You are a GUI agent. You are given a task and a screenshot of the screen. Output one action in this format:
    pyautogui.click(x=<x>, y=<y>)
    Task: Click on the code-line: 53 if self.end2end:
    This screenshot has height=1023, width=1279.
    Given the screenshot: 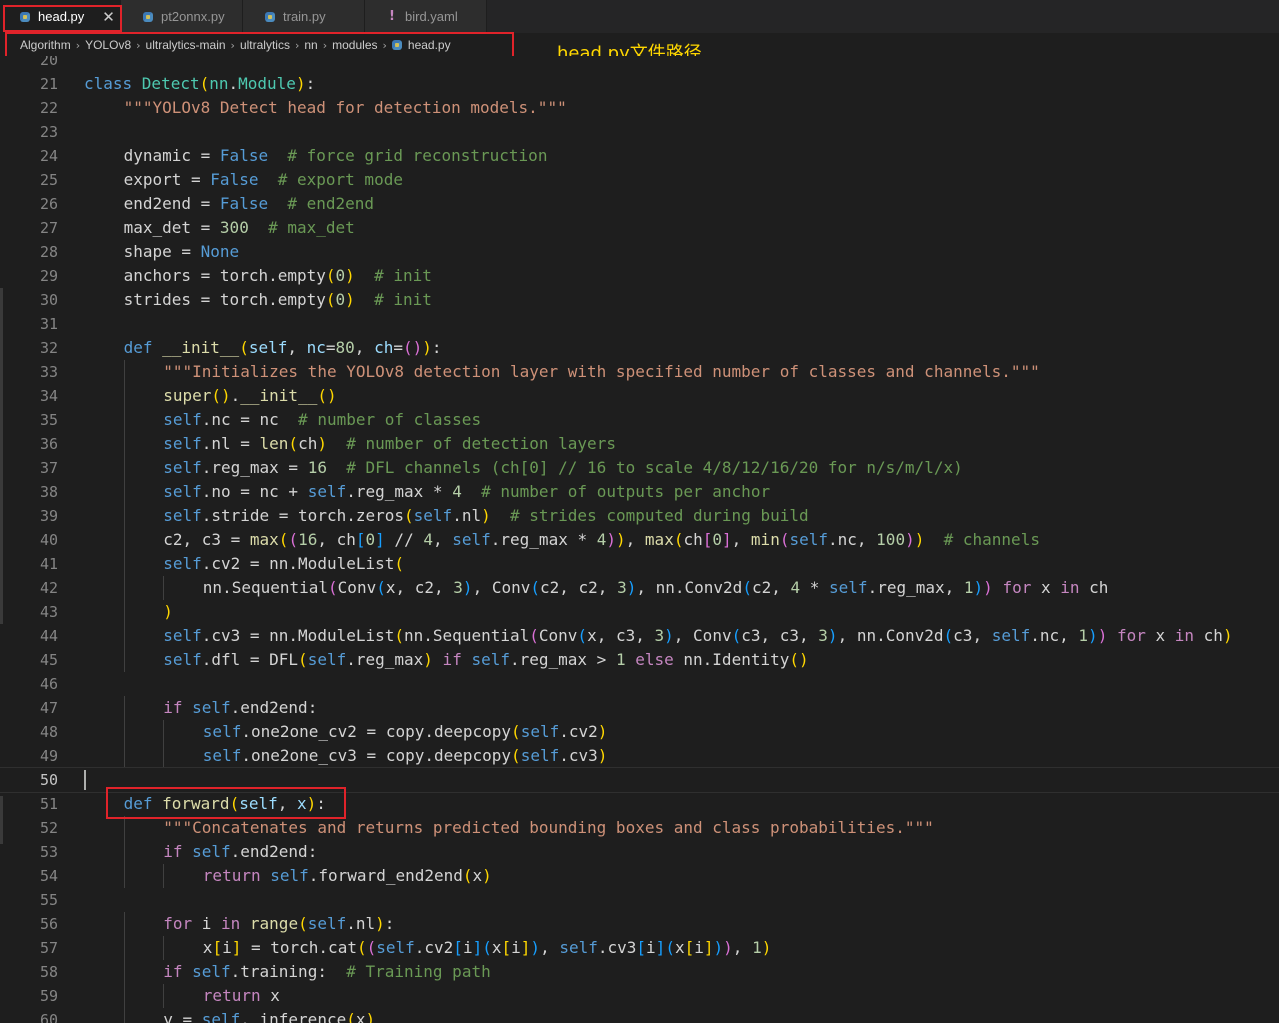 What is the action you would take?
    pyautogui.click(x=639, y=852)
    